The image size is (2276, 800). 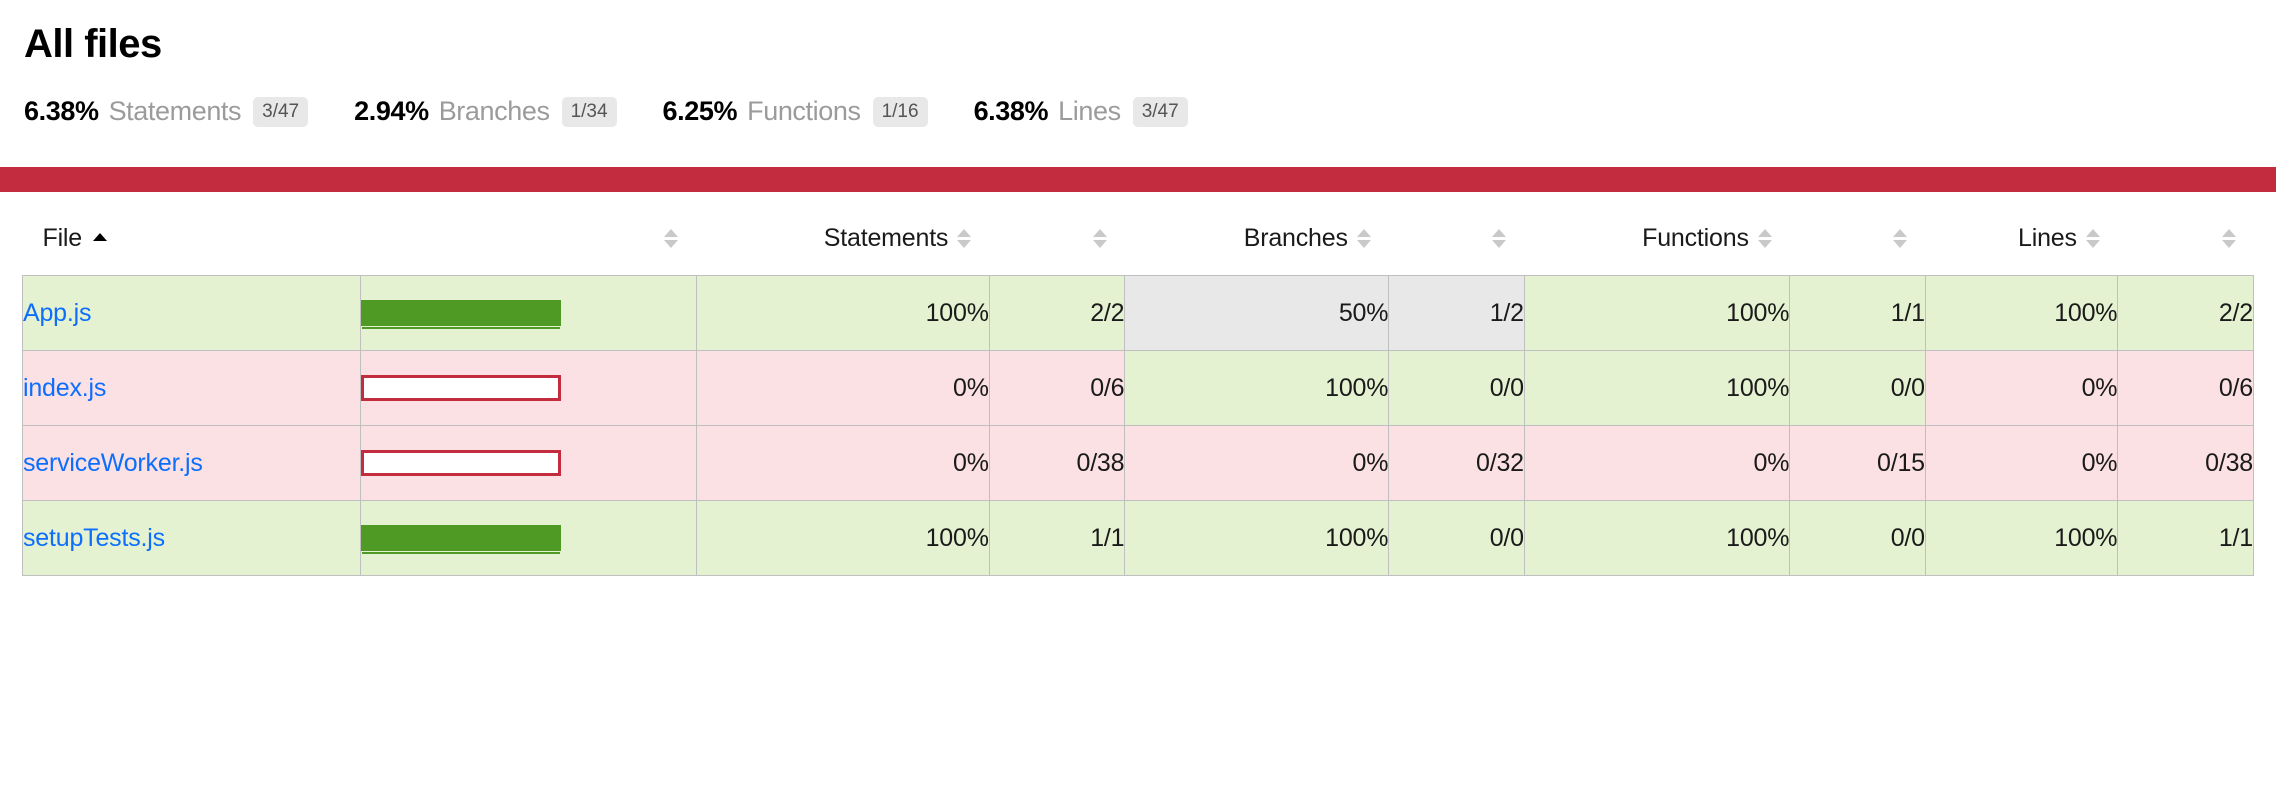 I want to click on cell-lines-raw: 2/2, so click(x=2185, y=313).